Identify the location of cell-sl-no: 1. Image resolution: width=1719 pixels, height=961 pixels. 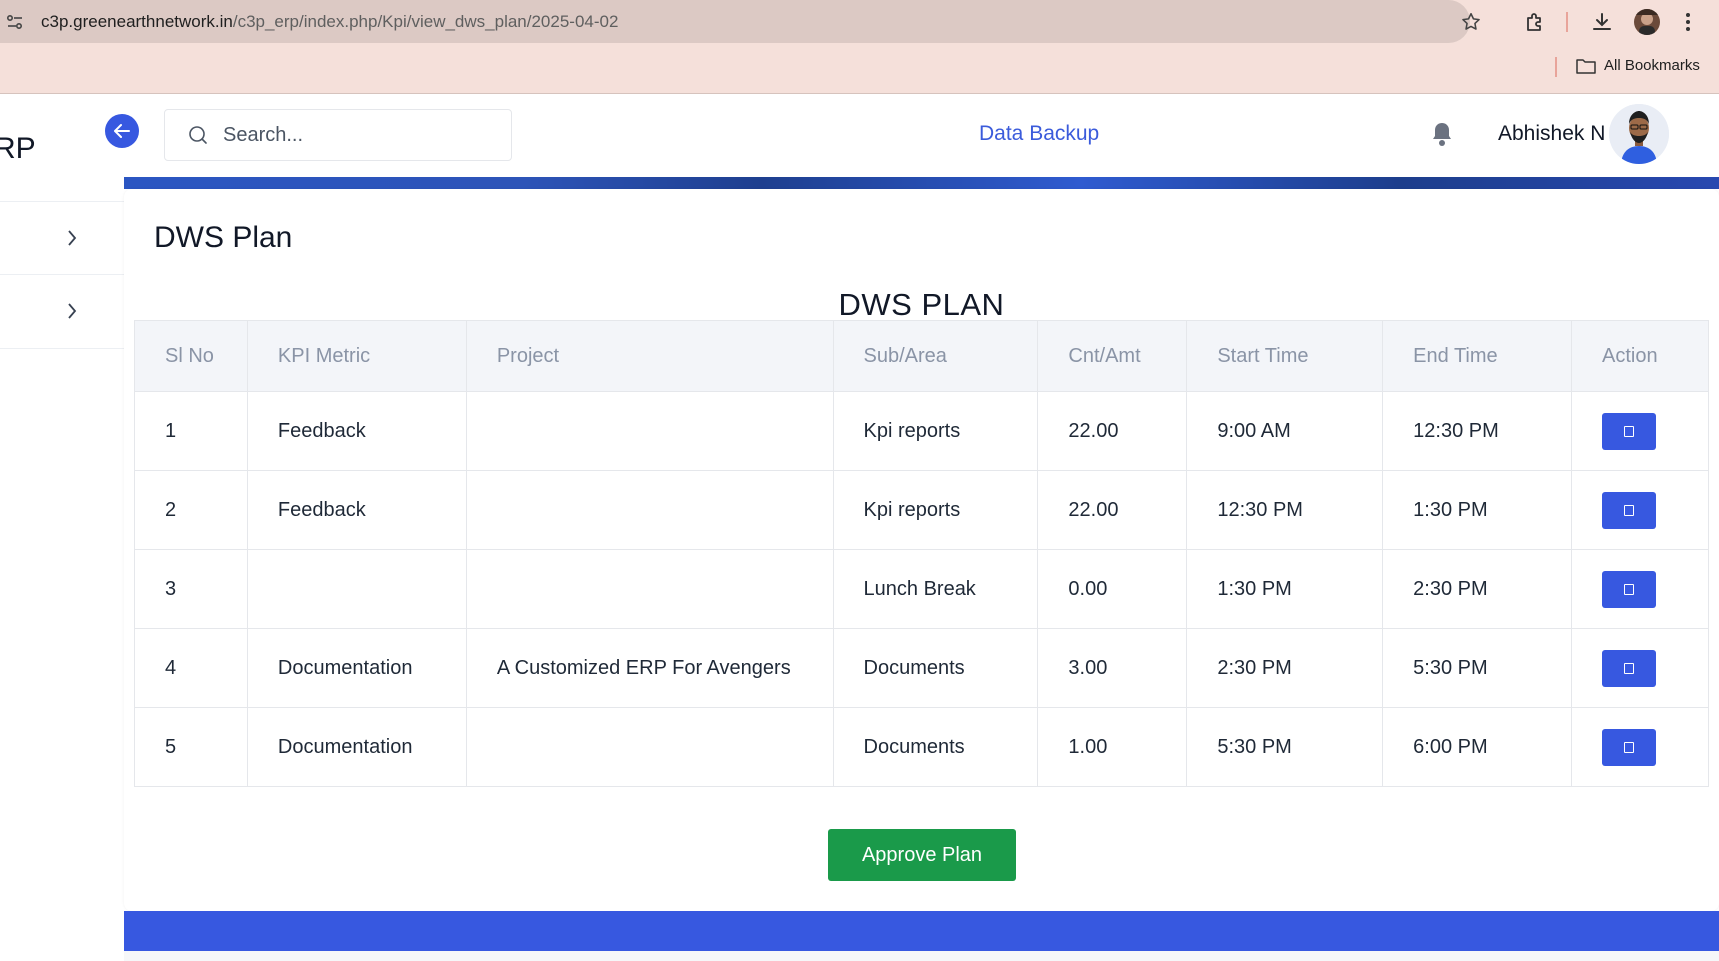
(191, 431).